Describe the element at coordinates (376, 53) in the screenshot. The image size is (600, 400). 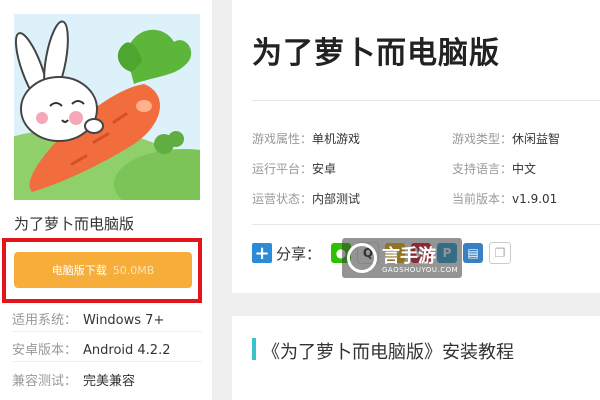
I see `page-title: 为了萝卜而电脑版` at that location.